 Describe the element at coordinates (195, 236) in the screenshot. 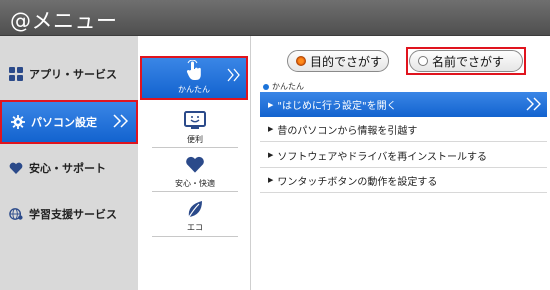

I see `divider` at that location.